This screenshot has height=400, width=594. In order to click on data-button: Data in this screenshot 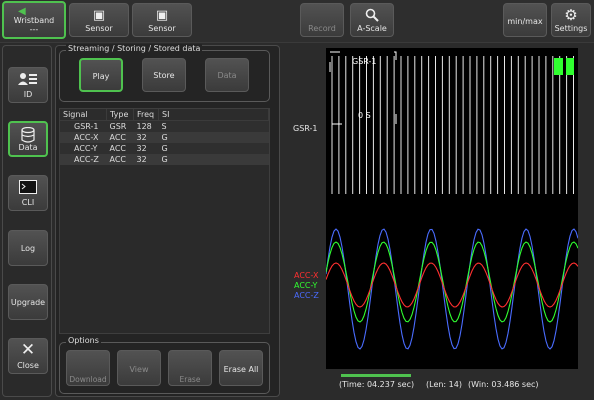, I will do `click(227, 75)`.